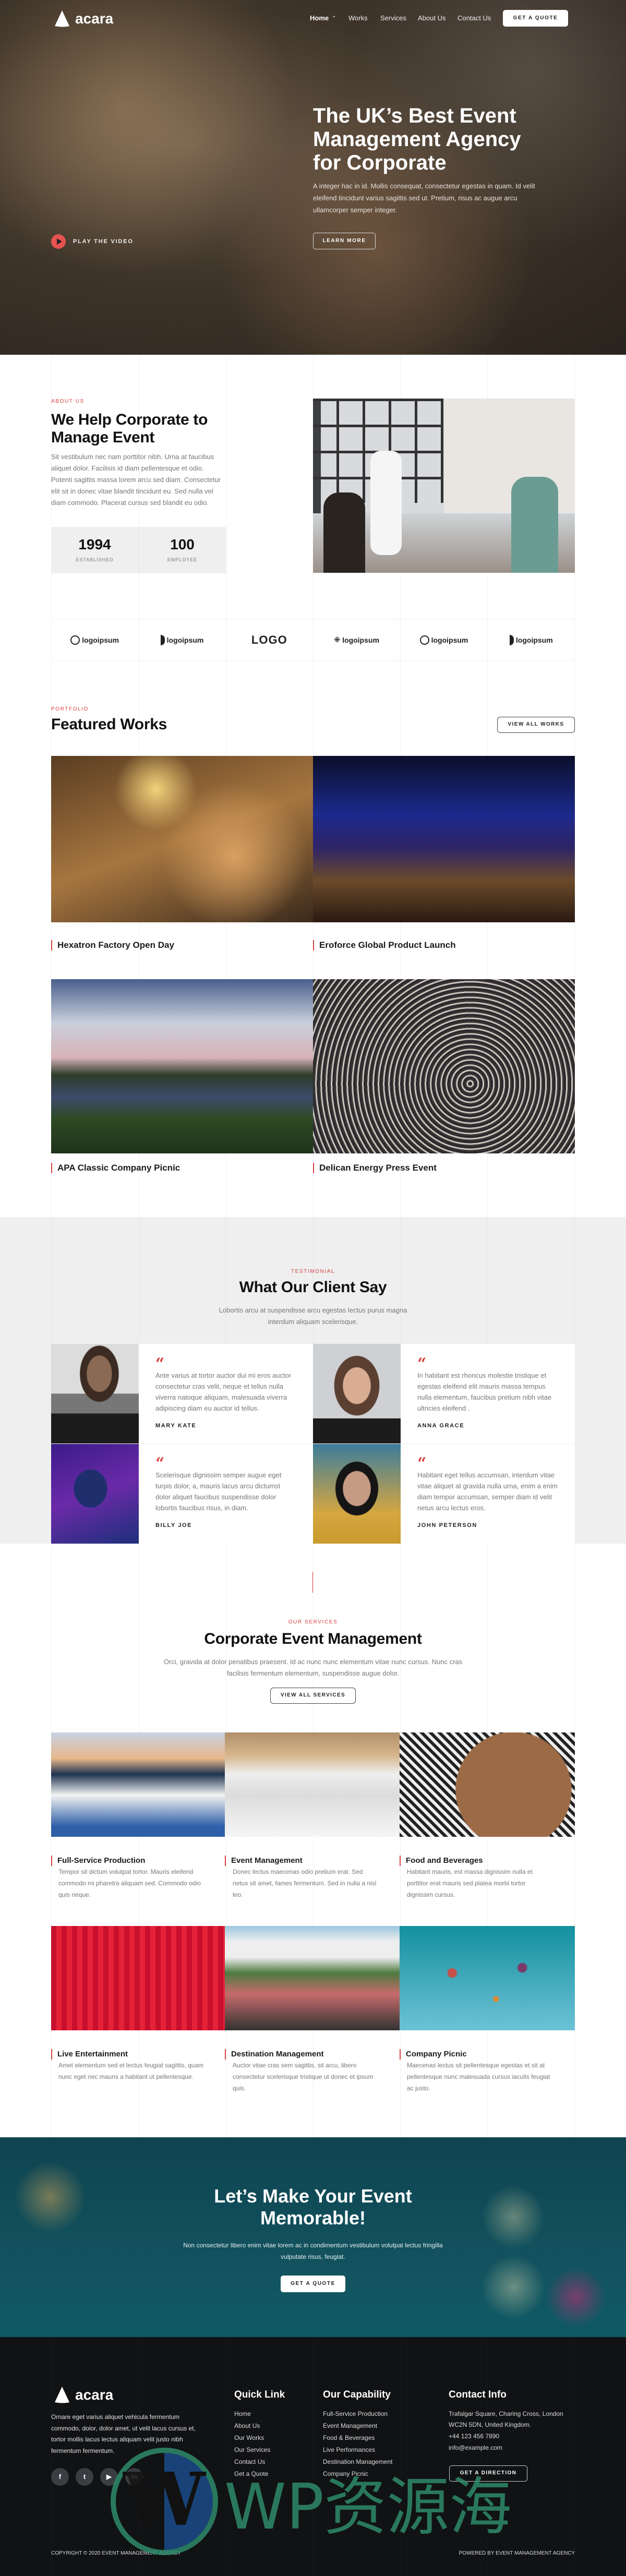 The image size is (626, 2576). What do you see at coordinates (70, 709) in the screenshot?
I see `portfolio-eyebrow: PORTFOLIO` at bounding box center [70, 709].